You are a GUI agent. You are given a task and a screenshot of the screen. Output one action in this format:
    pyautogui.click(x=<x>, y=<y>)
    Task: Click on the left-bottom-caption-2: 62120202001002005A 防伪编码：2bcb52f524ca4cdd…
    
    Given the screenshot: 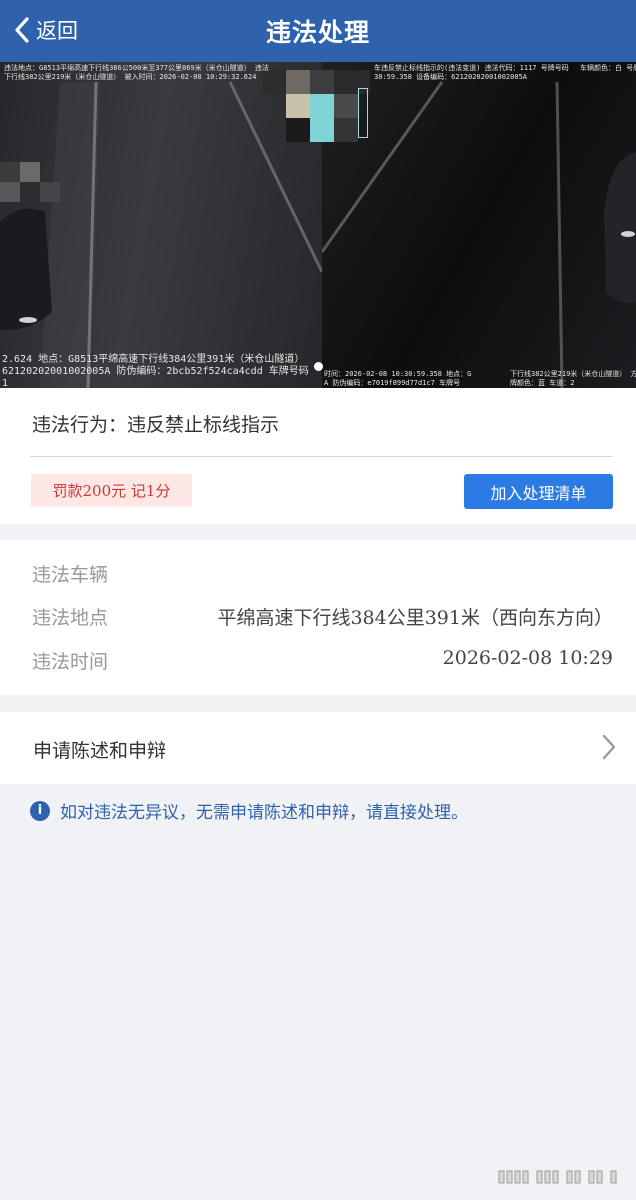 What is the action you would take?
    pyautogui.click(x=155, y=371)
    